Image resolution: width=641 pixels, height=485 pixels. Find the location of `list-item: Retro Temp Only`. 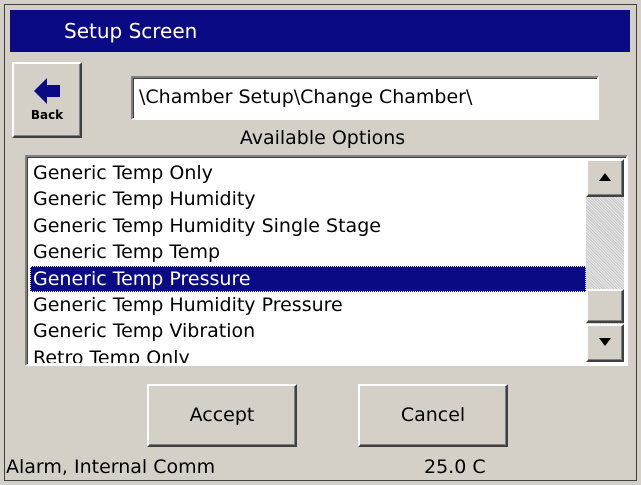

list-item: Retro Temp Only is located at coordinates (308, 354).